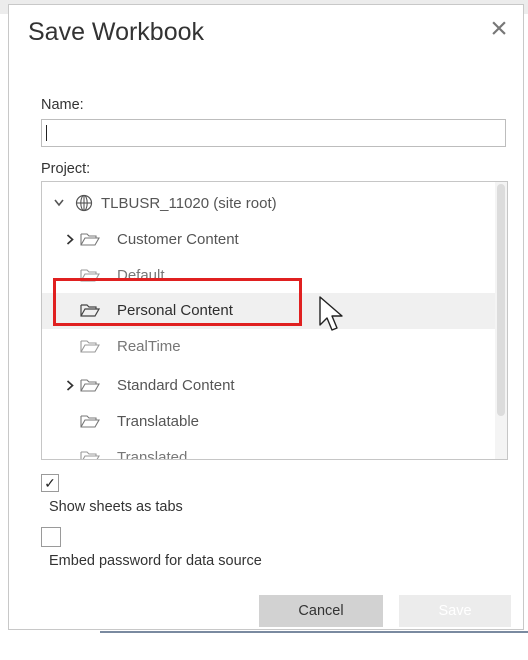 Image resolution: width=528 pixels, height=660 pixels. What do you see at coordinates (50, 483) in the screenshot?
I see `show-sheets-as-tabs-checkbox: ✓` at bounding box center [50, 483].